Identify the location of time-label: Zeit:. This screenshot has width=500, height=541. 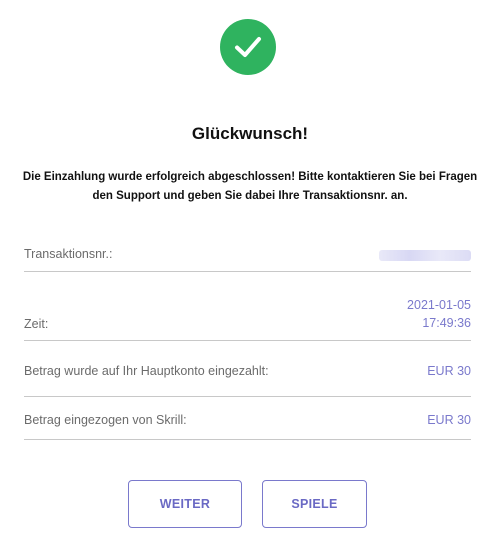
(36, 324).